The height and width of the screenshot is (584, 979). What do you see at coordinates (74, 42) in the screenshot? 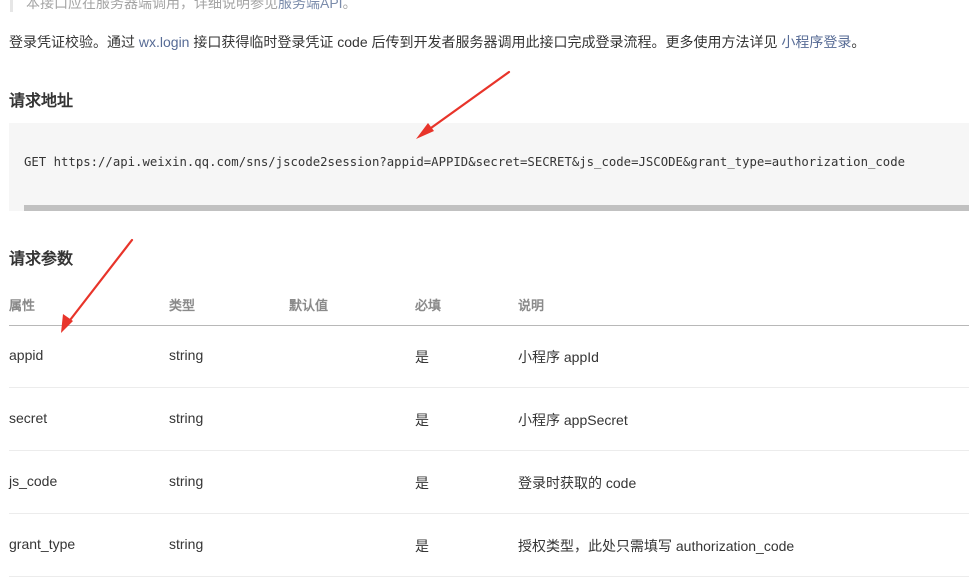
I see `intro-text-1: 登录凭证校验。通过` at bounding box center [74, 42].